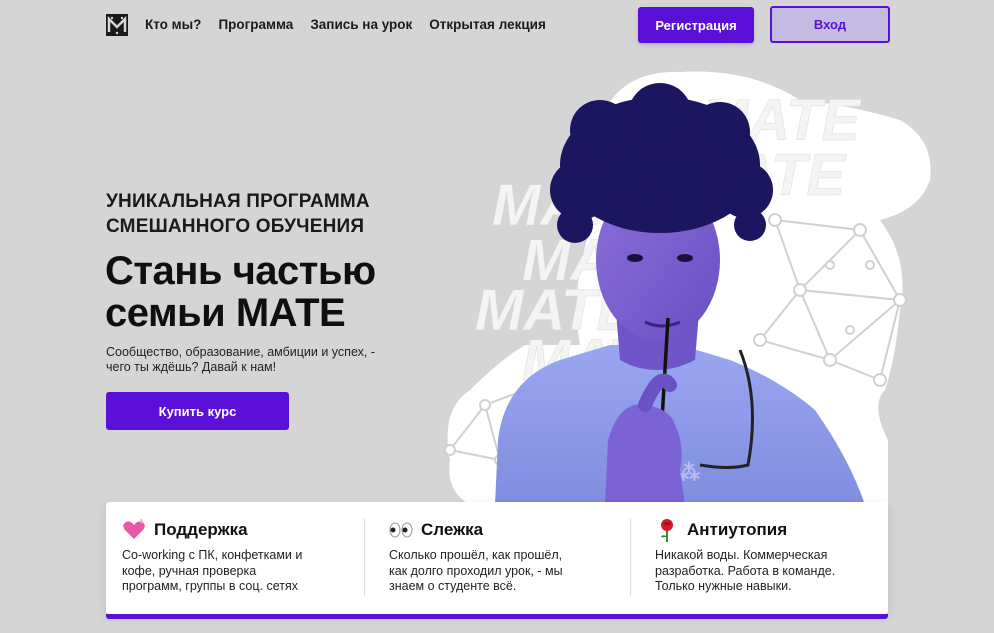  Describe the element at coordinates (212, 555) in the screenshot. I see `feature-support-line-1: Co-working с ПК, конфетками и` at that location.